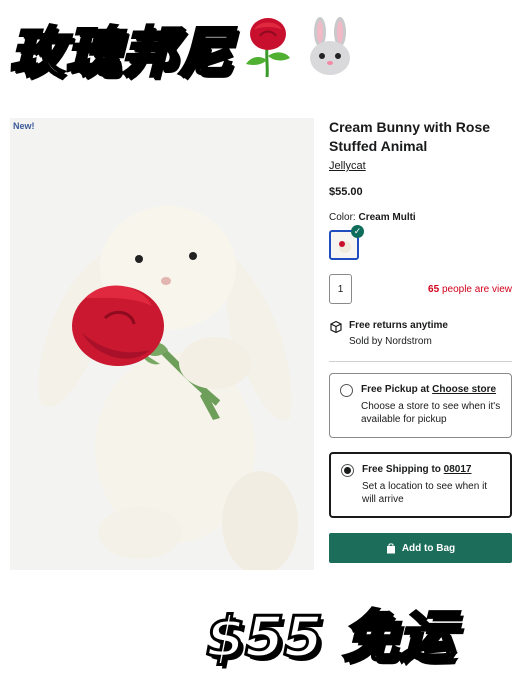 Image resolution: width=512 pixels, height=683 pixels. I want to click on viewing-number: 65, so click(434, 289).